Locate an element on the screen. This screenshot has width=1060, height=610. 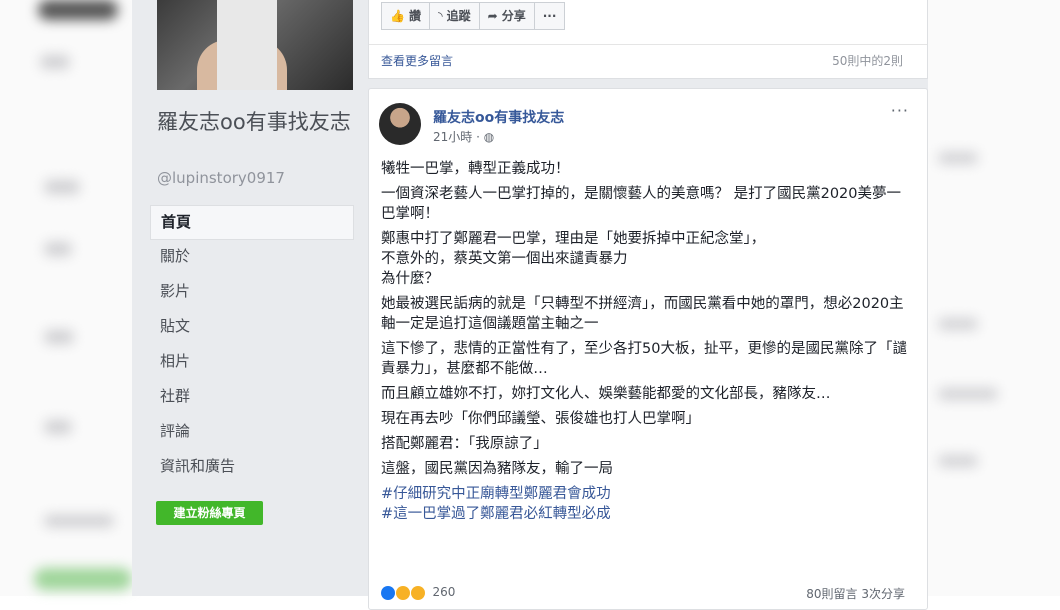
post-paragraph: 這盤，國民黨因為豬隊友，輸了一局 is located at coordinates (497, 469).